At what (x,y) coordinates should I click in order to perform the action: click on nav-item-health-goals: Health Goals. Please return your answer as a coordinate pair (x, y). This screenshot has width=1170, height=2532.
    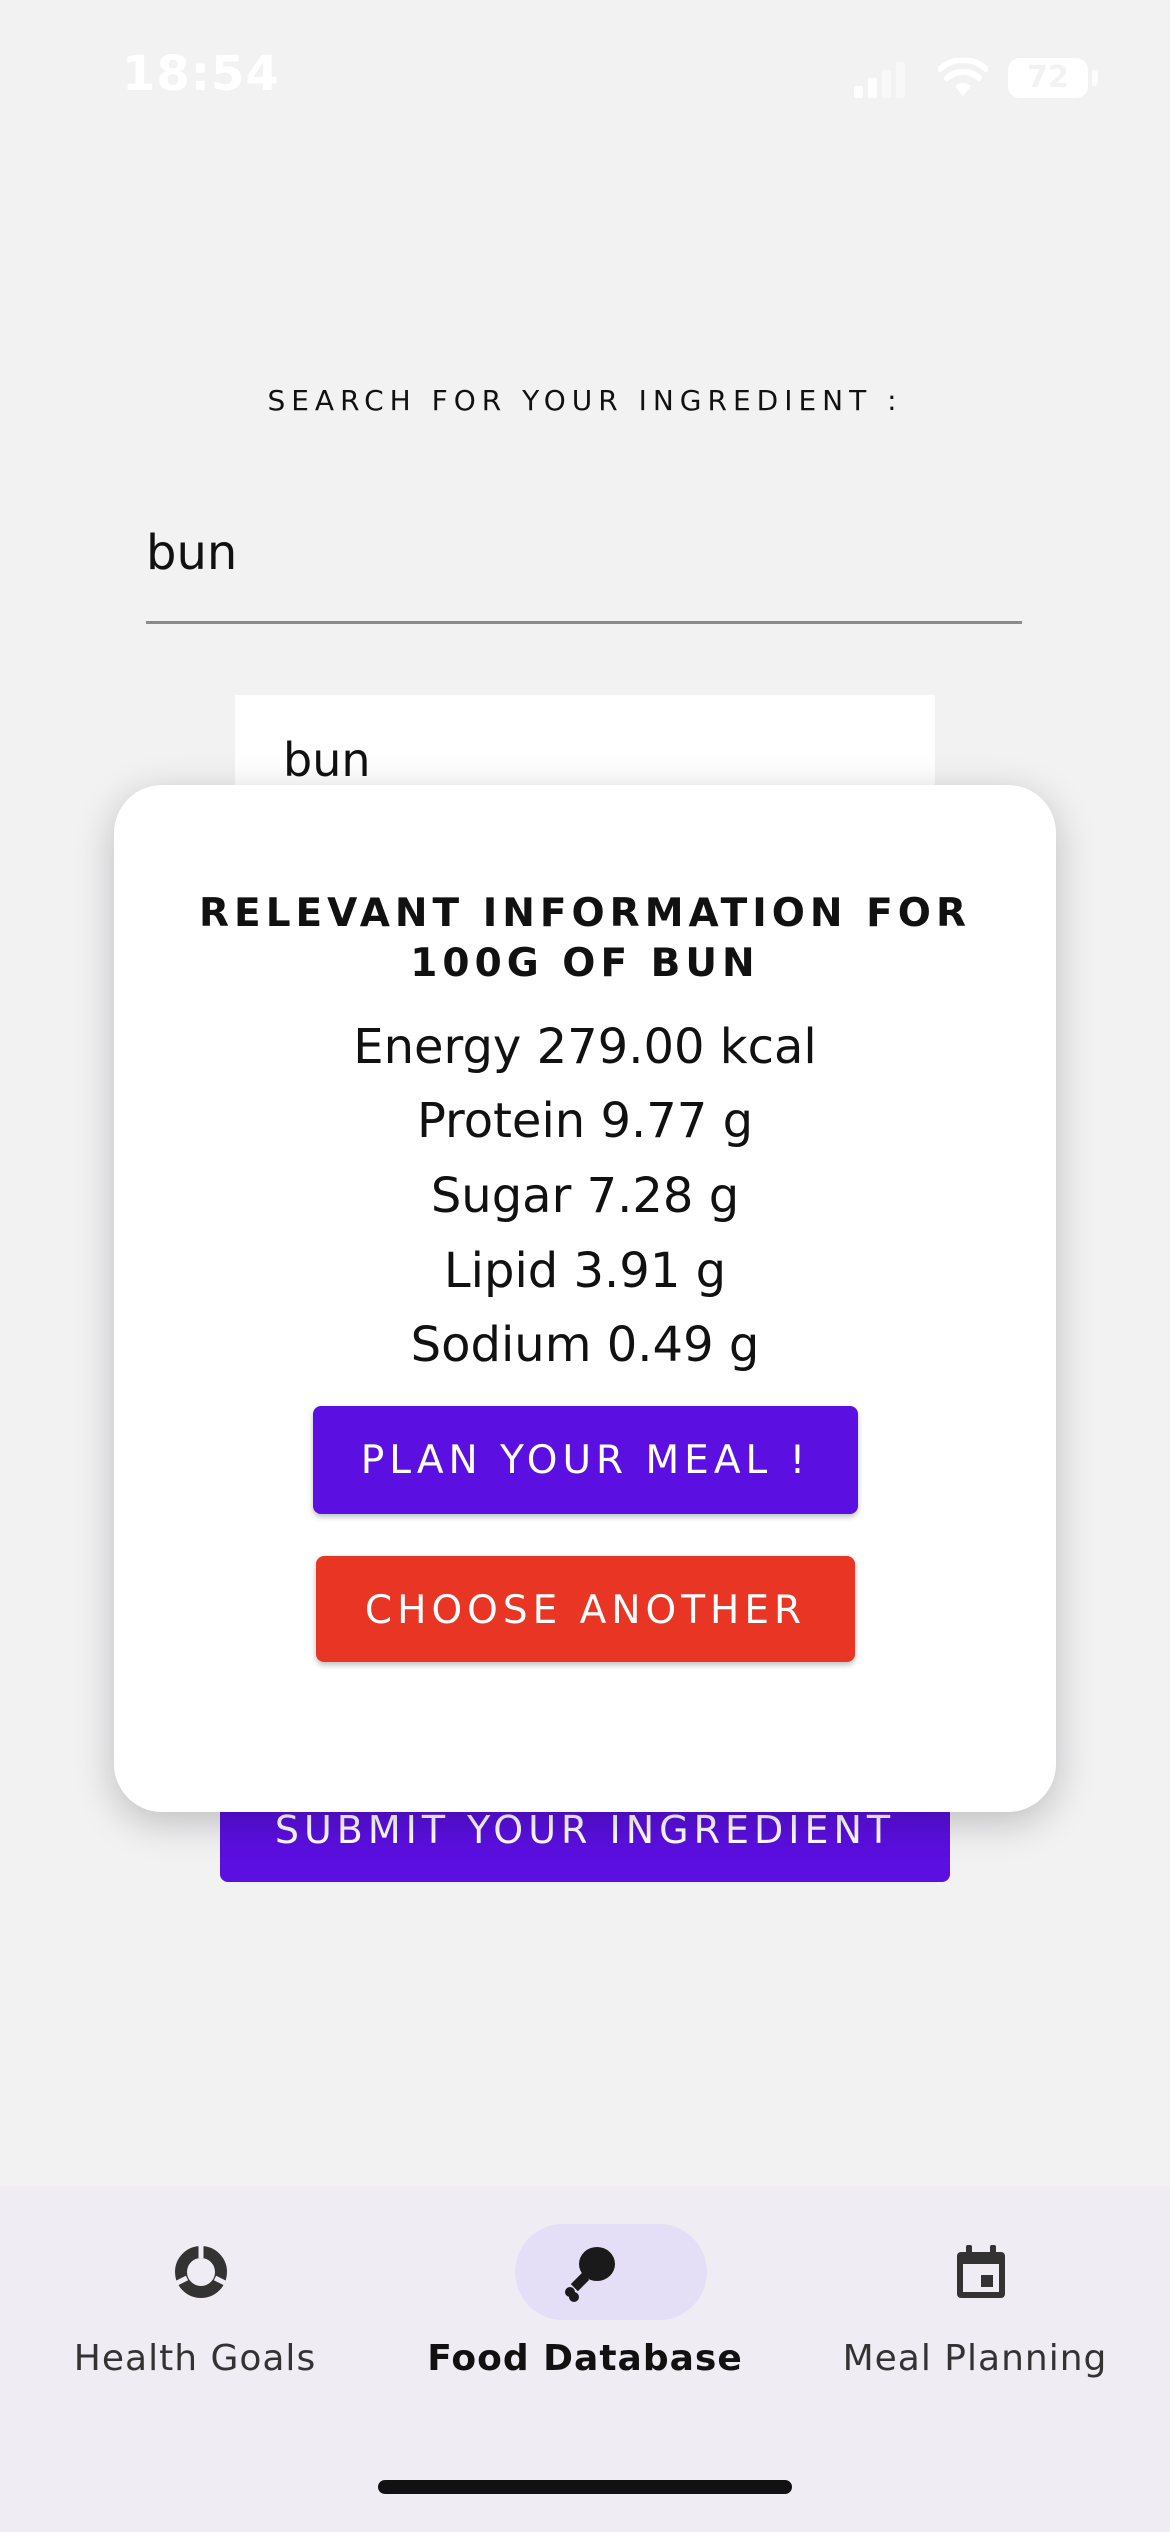
    Looking at the image, I should click on (195, 2316).